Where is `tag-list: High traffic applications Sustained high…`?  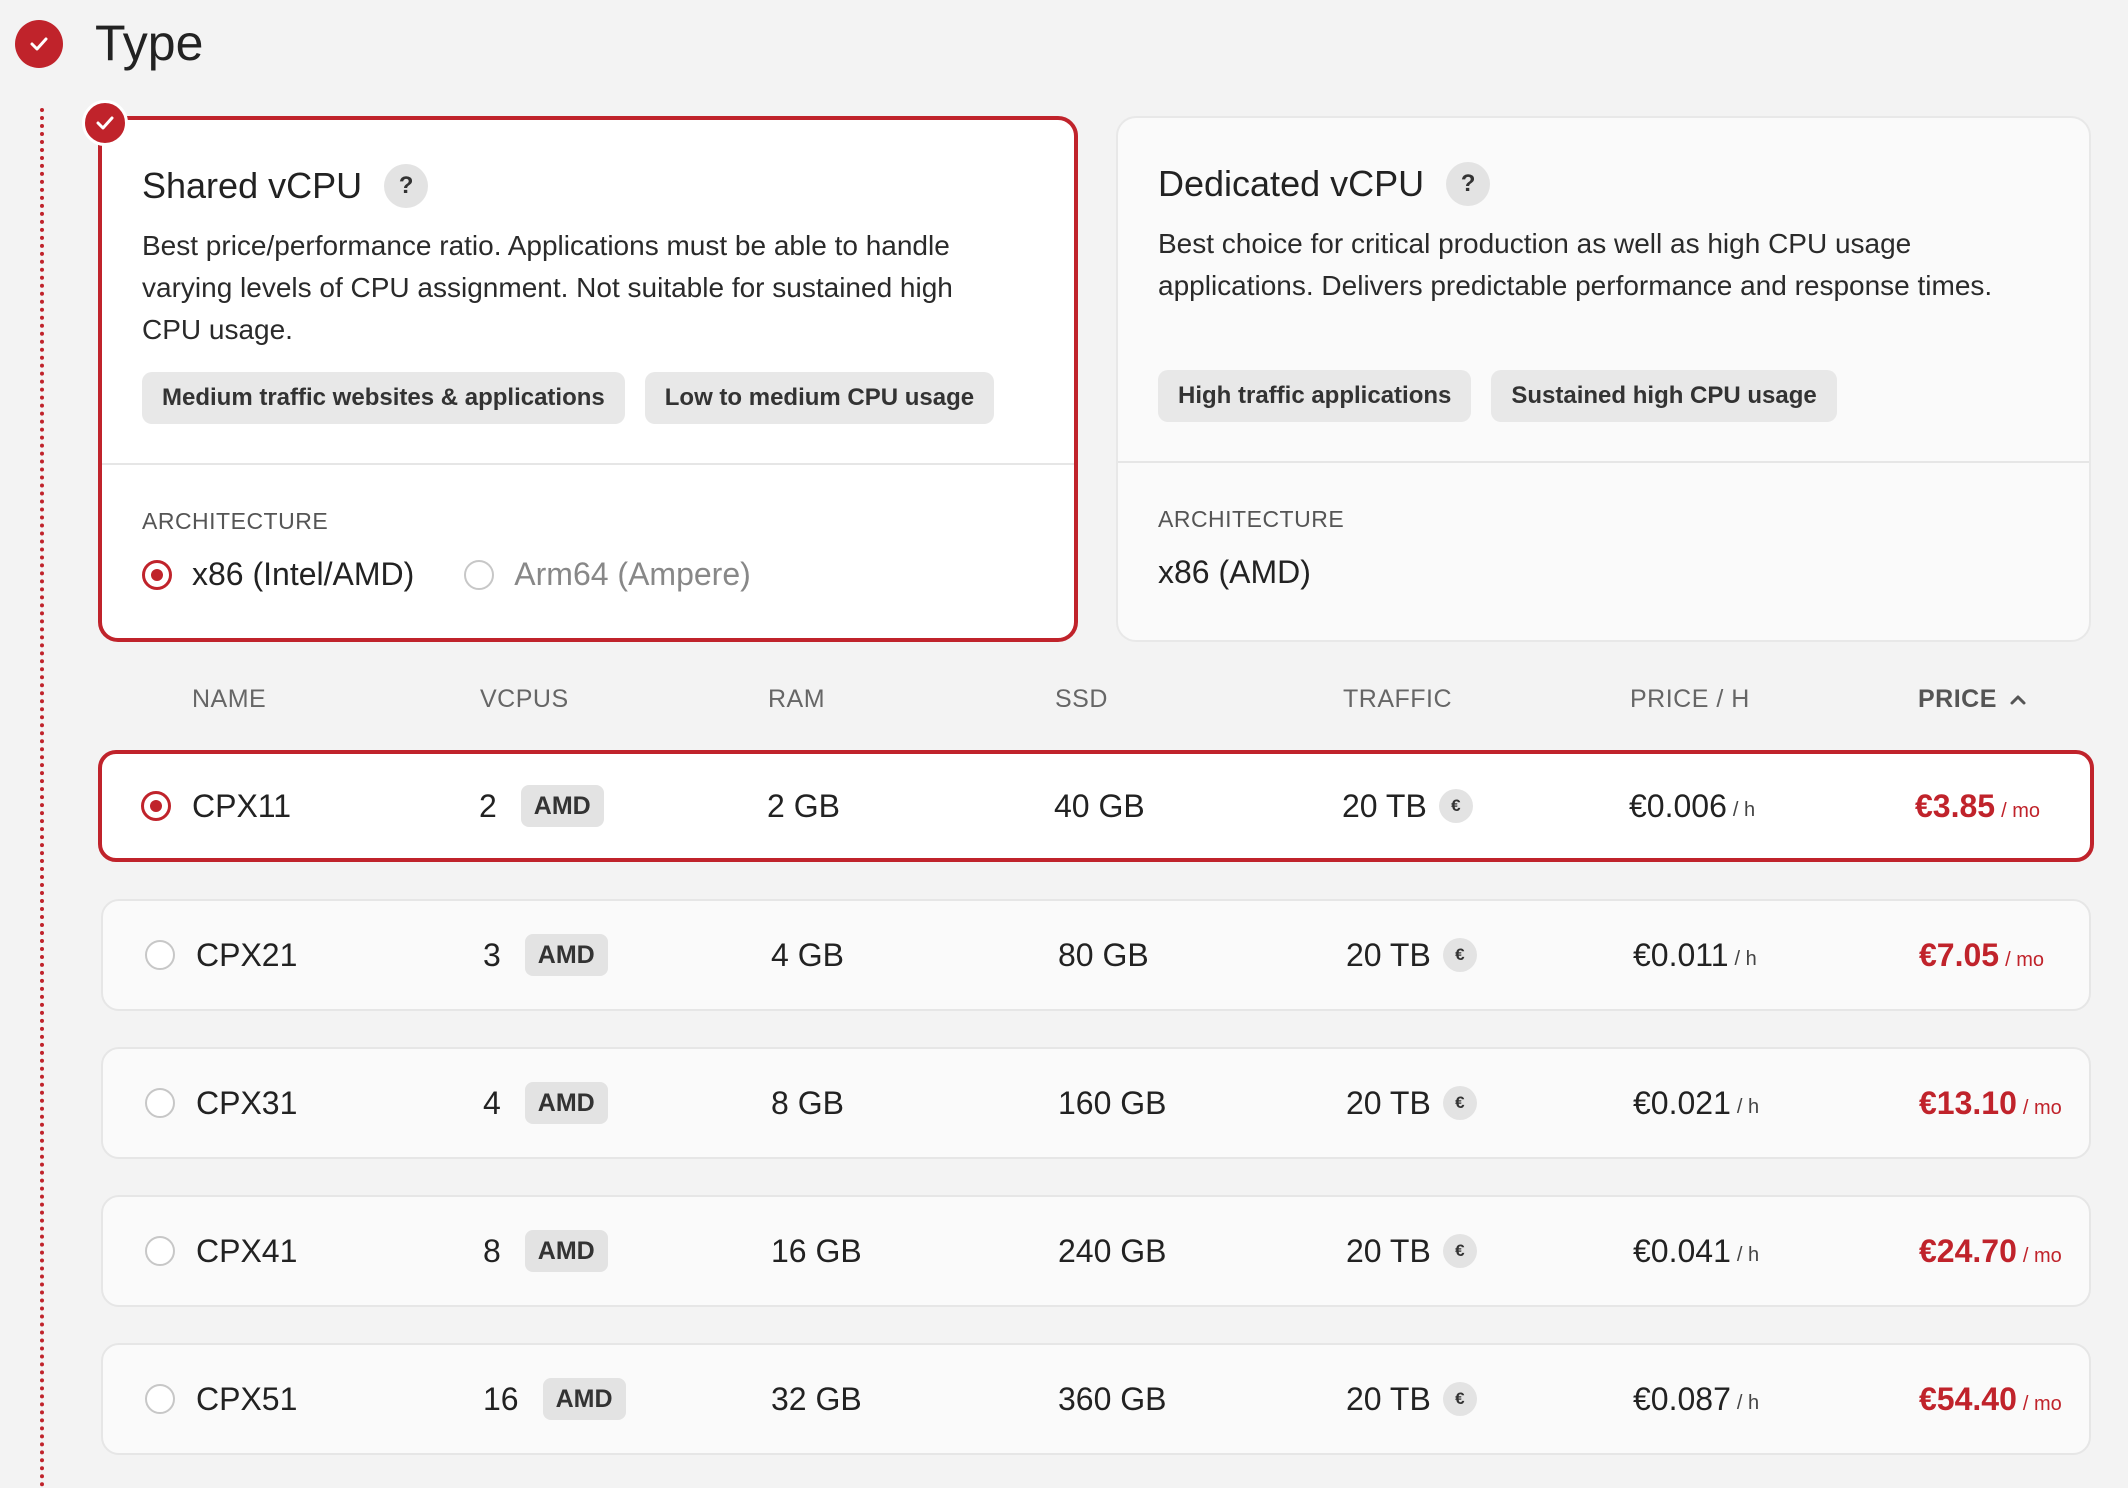 tag-list: High traffic applications Sustained high… is located at coordinates (1497, 396).